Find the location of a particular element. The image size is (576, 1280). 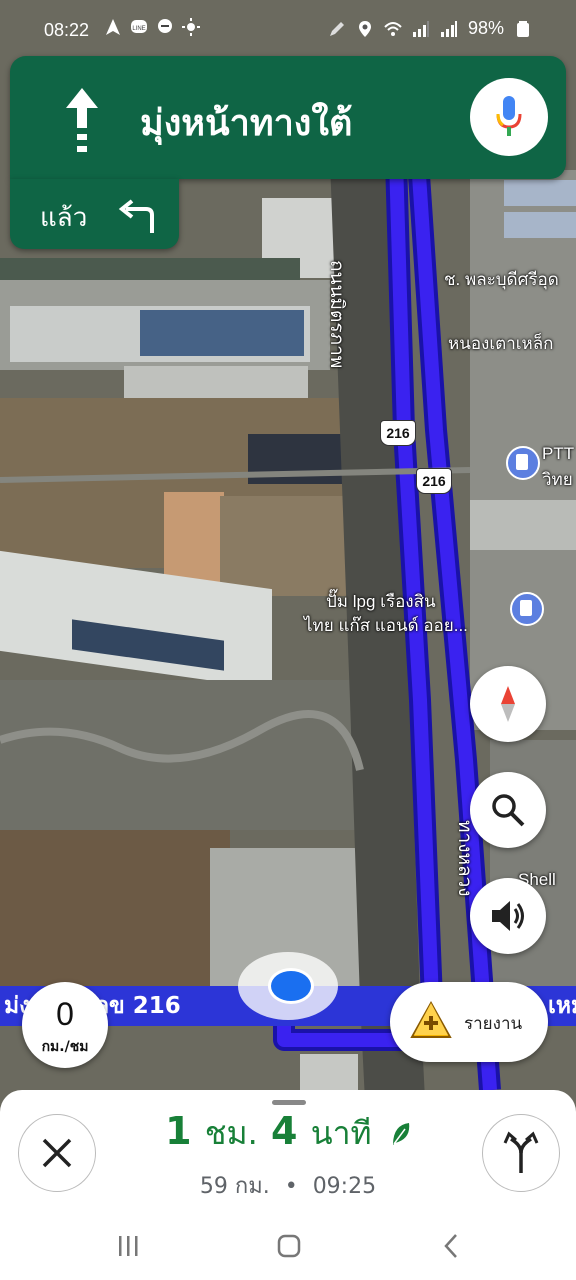

voice-search-button is located at coordinates (509, 117).